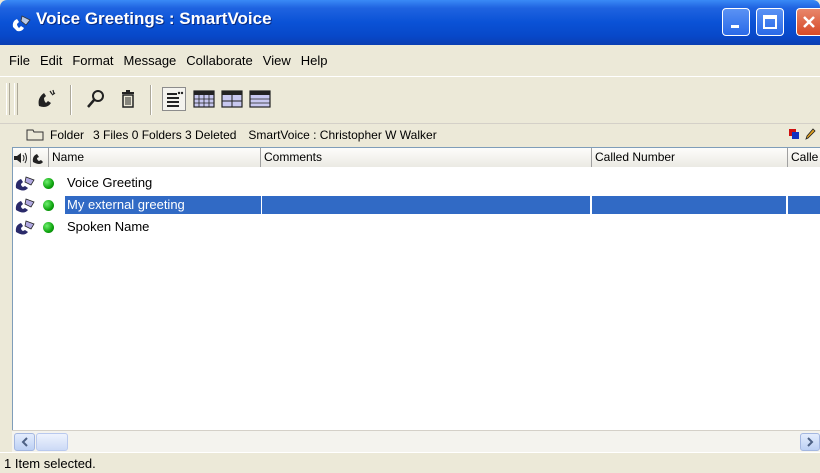 The image size is (820, 473). I want to click on list-item: Spoken Name, so click(416, 227).